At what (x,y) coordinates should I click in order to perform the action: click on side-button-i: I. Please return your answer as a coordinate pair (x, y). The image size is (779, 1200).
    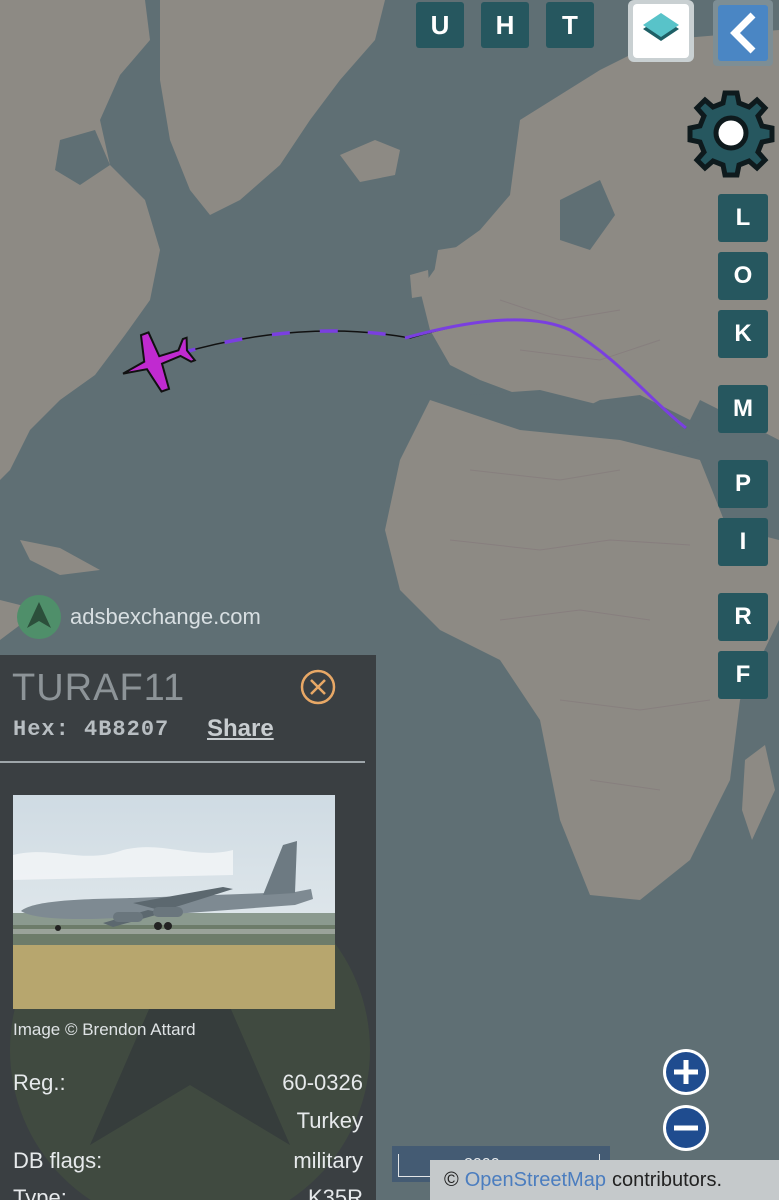
    Looking at the image, I should click on (743, 542).